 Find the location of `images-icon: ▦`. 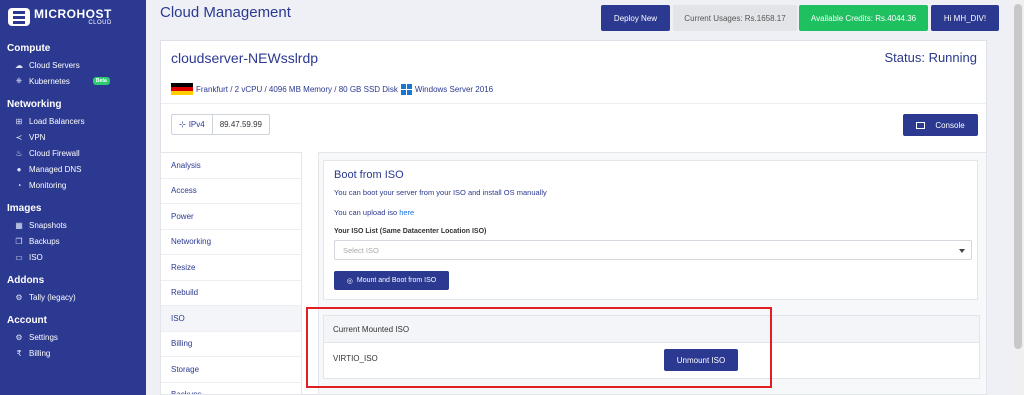

images-icon: ▦ is located at coordinates (19, 225).